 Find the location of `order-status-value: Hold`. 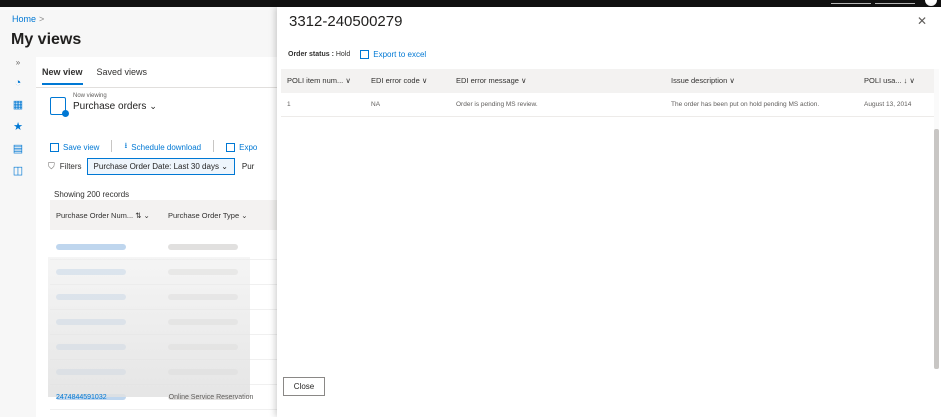

order-status-value: Hold is located at coordinates (343, 54).